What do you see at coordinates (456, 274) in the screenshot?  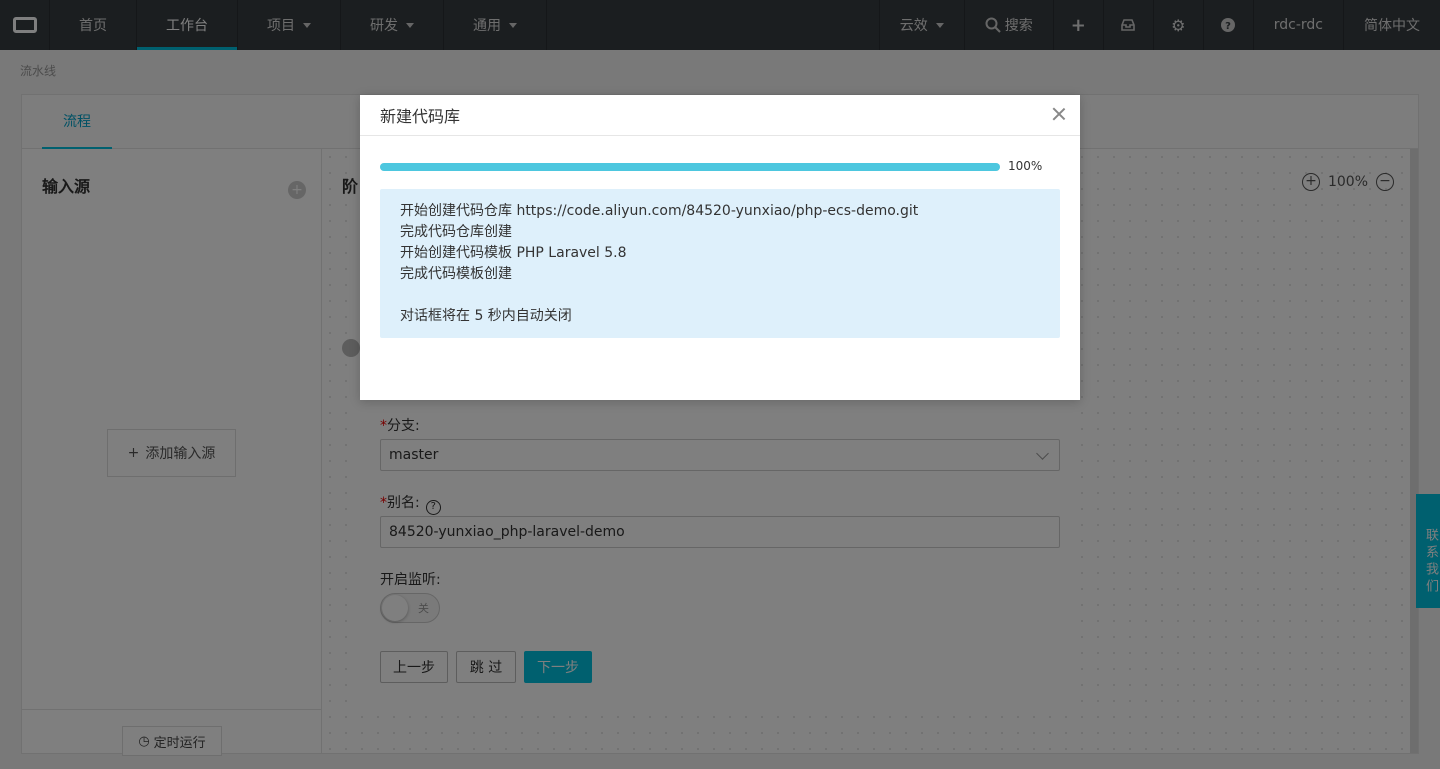 I see `log-line: 完成代码模板创建` at bounding box center [456, 274].